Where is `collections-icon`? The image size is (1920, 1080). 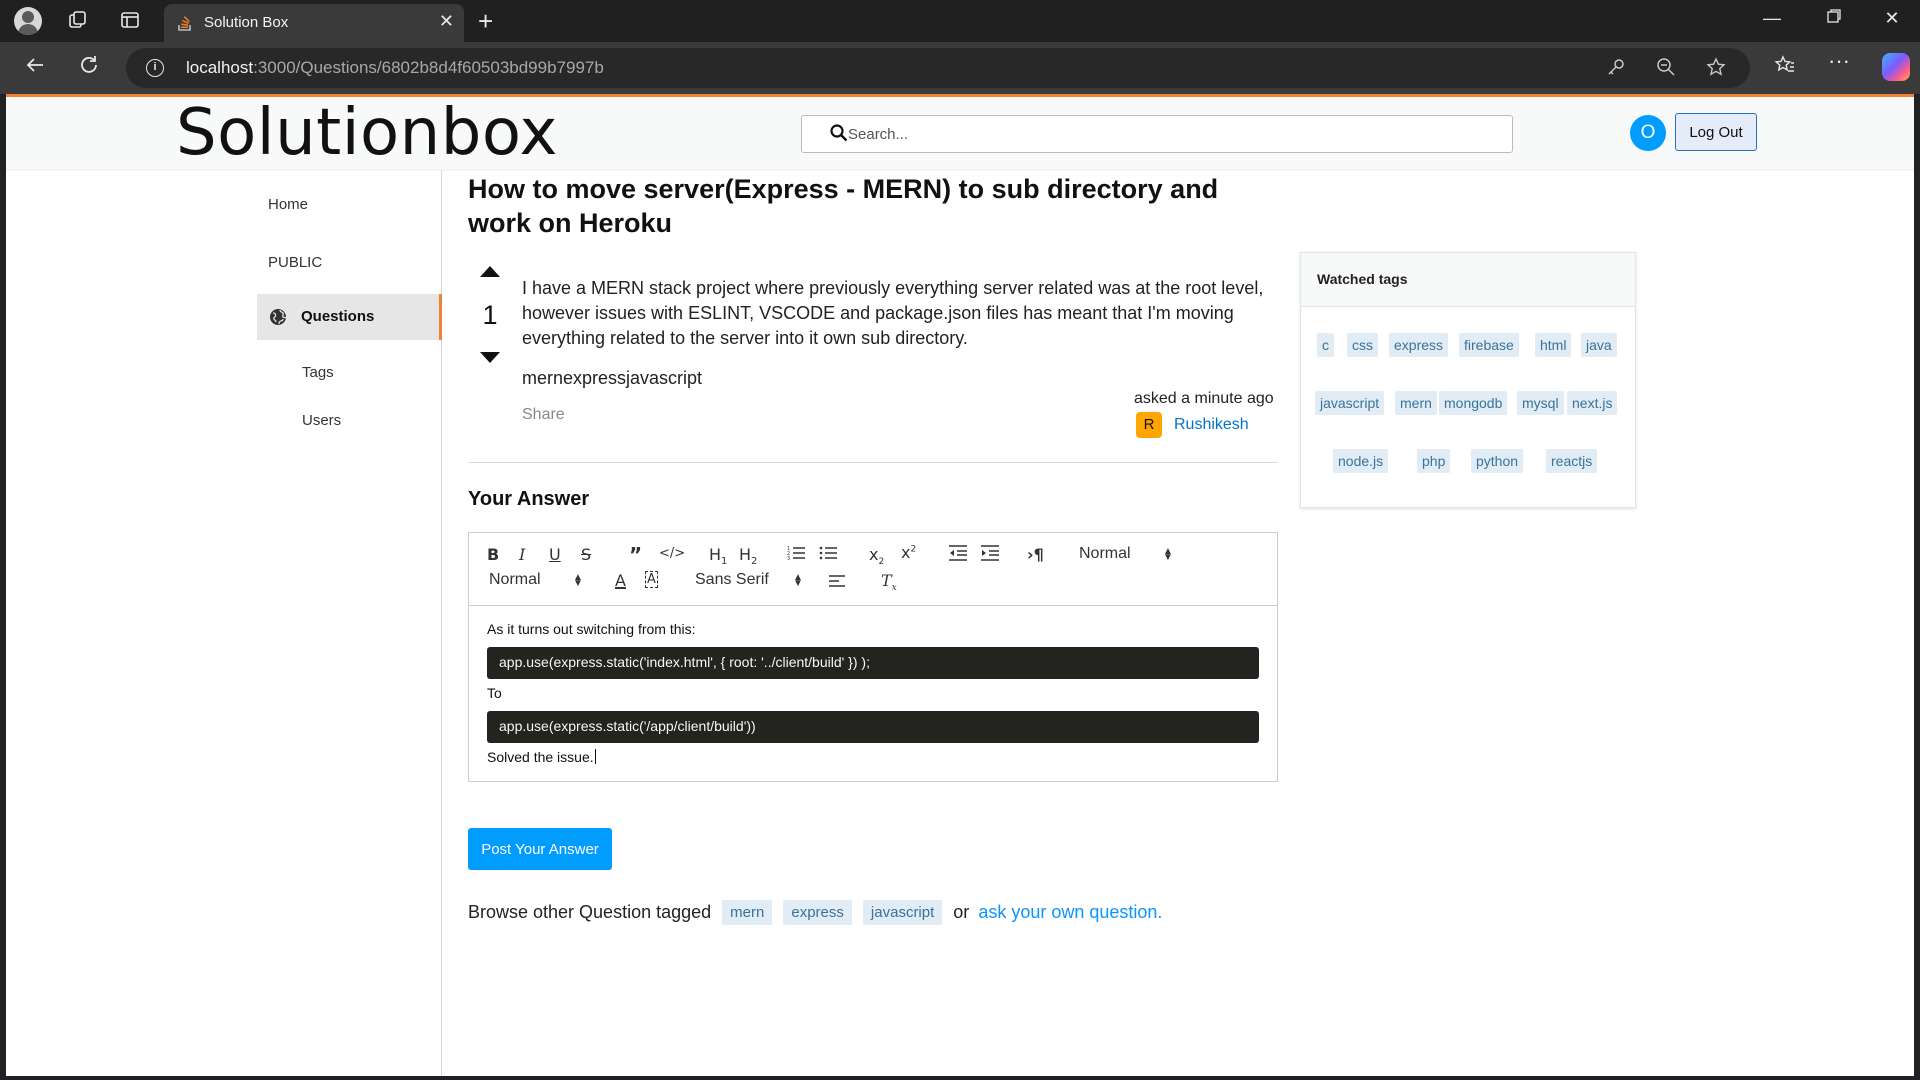 collections-icon is located at coordinates (78, 21).